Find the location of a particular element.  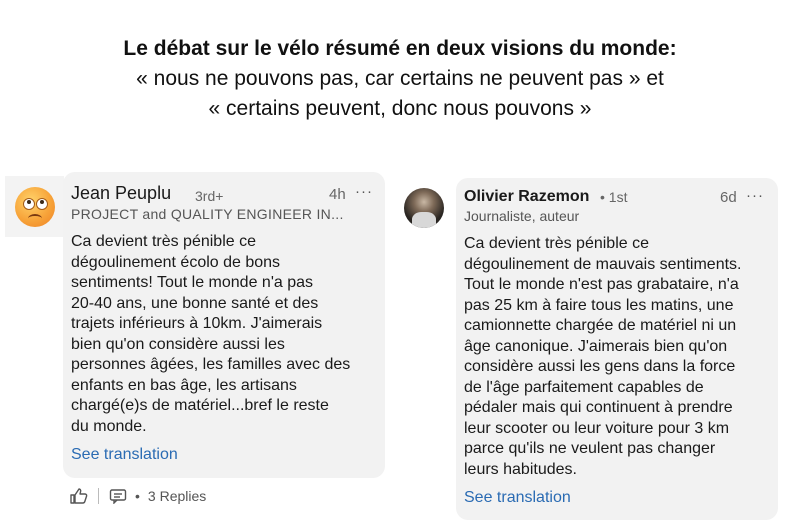

comment-time: 6d is located at coordinates (728, 197).